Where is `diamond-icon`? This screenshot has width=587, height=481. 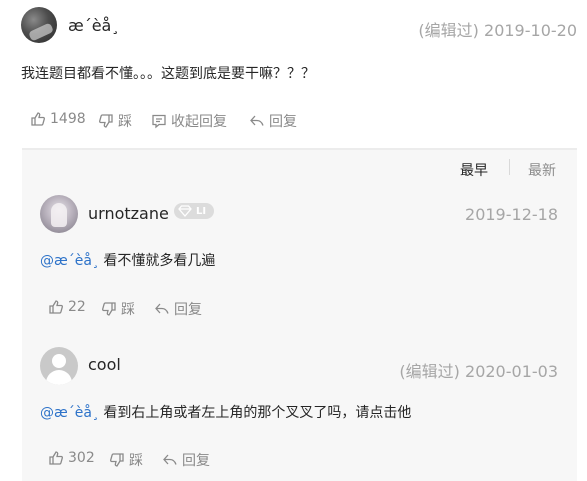
diamond-icon is located at coordinates (185, 211).